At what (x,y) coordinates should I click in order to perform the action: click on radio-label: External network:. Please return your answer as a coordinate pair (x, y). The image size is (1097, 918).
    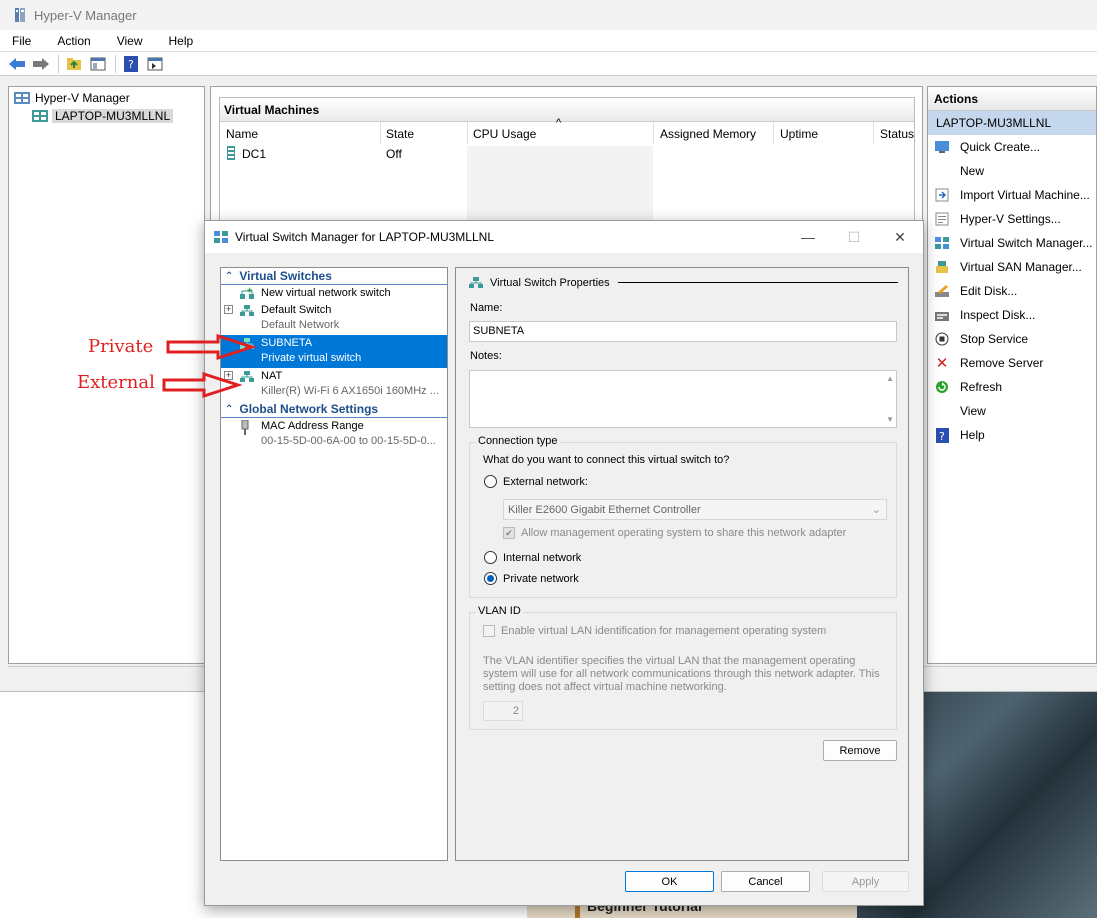
    Looking at the image, I should click on (545, 481).